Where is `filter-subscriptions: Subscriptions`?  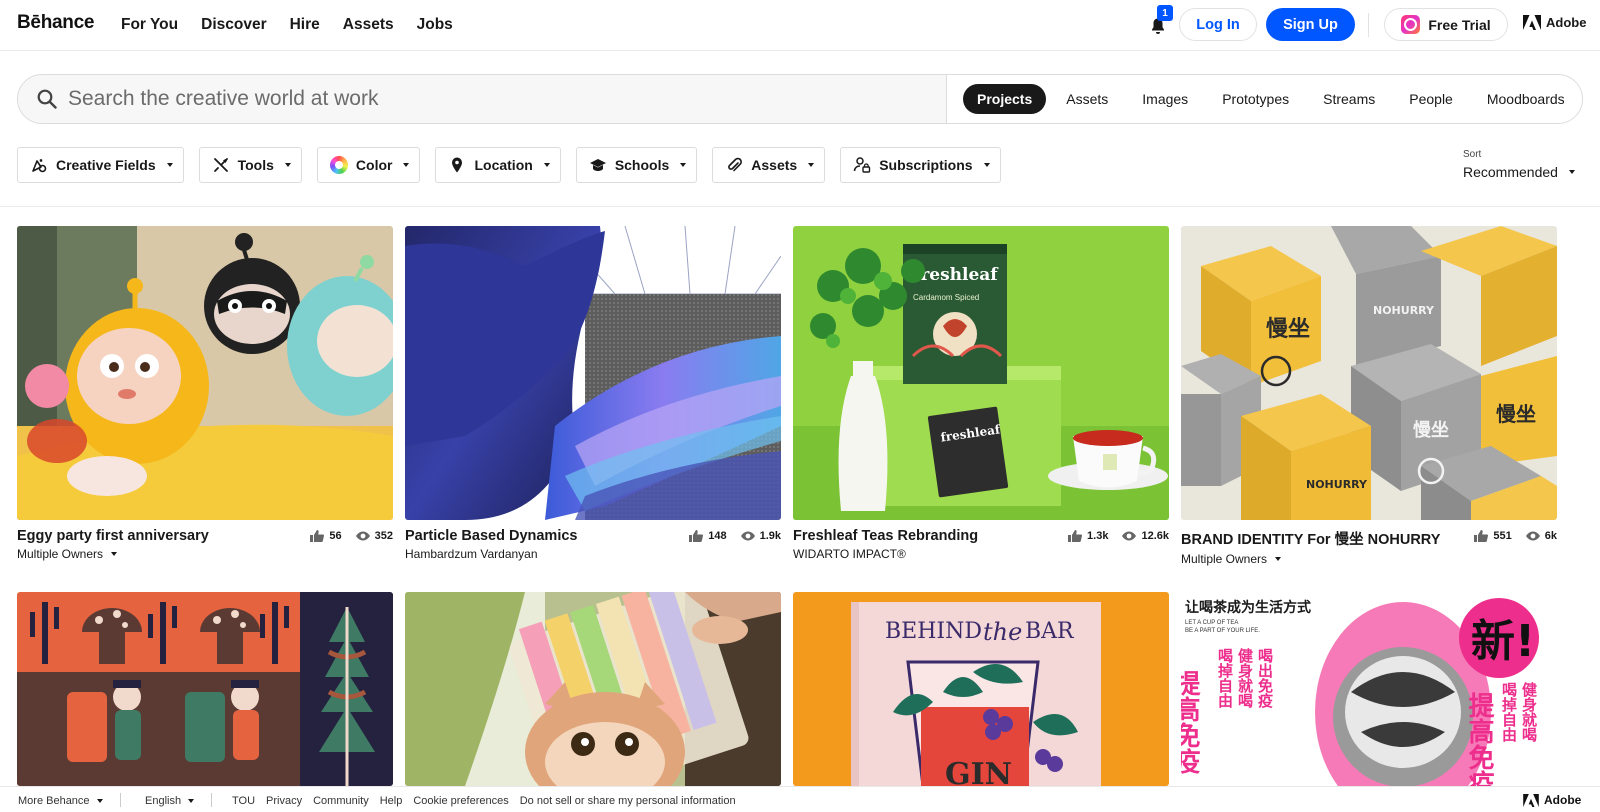 filter-subscriptions: Subscriptions is located at coordinates (920, 165).